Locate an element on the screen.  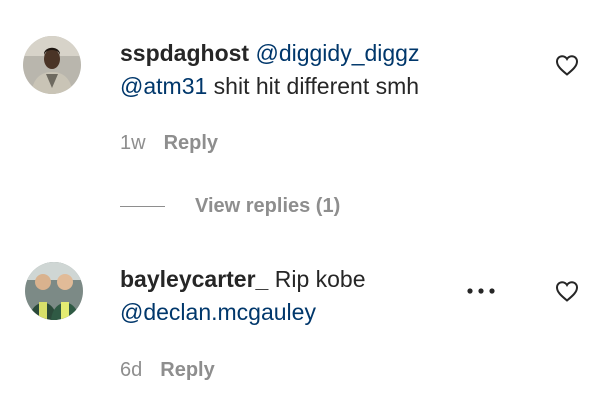
comment-meta: 1w Reply is located at coordinates (169, 143).